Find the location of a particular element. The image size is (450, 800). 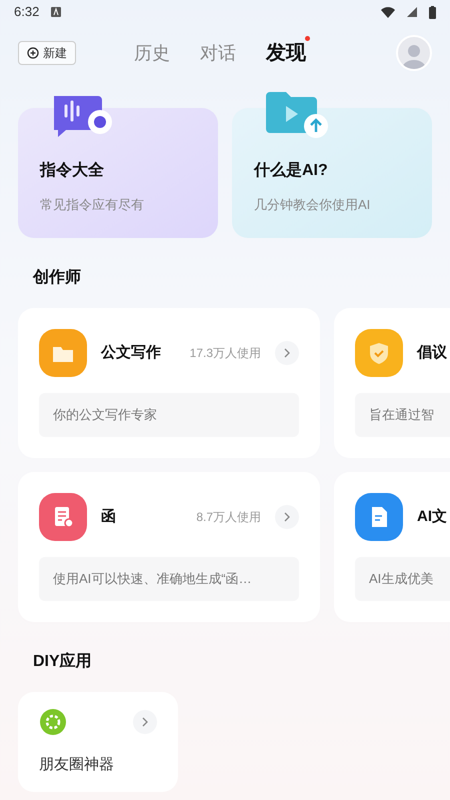

section-title: 创作师 is located at coordinates (57, 278).